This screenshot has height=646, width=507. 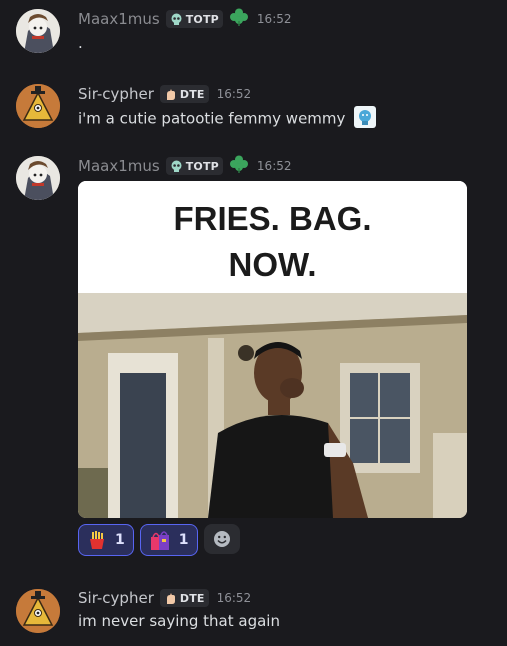 What do you see at coordinates (365, 117) in the screenshot?
I see `custom-emoji` at bounding box center [365, 117].